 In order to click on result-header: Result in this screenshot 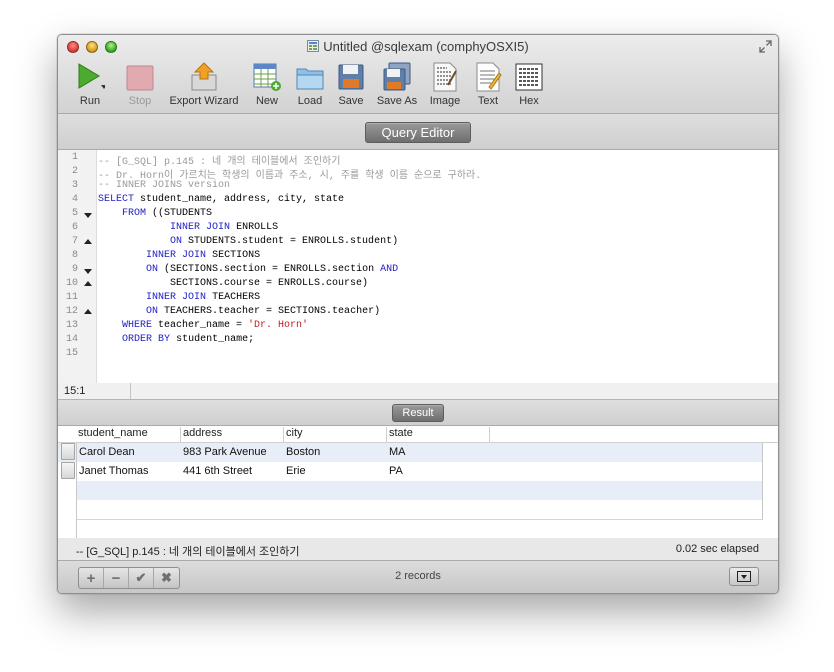, I will do `click(418, 413)`.